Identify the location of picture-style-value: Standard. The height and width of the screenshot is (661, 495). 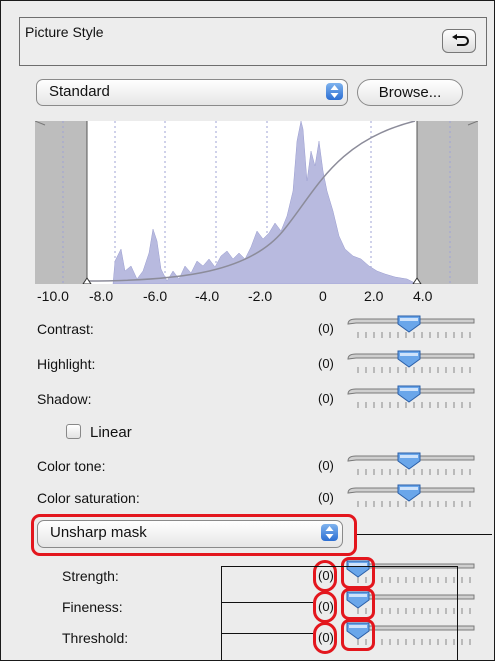
(79, 91).